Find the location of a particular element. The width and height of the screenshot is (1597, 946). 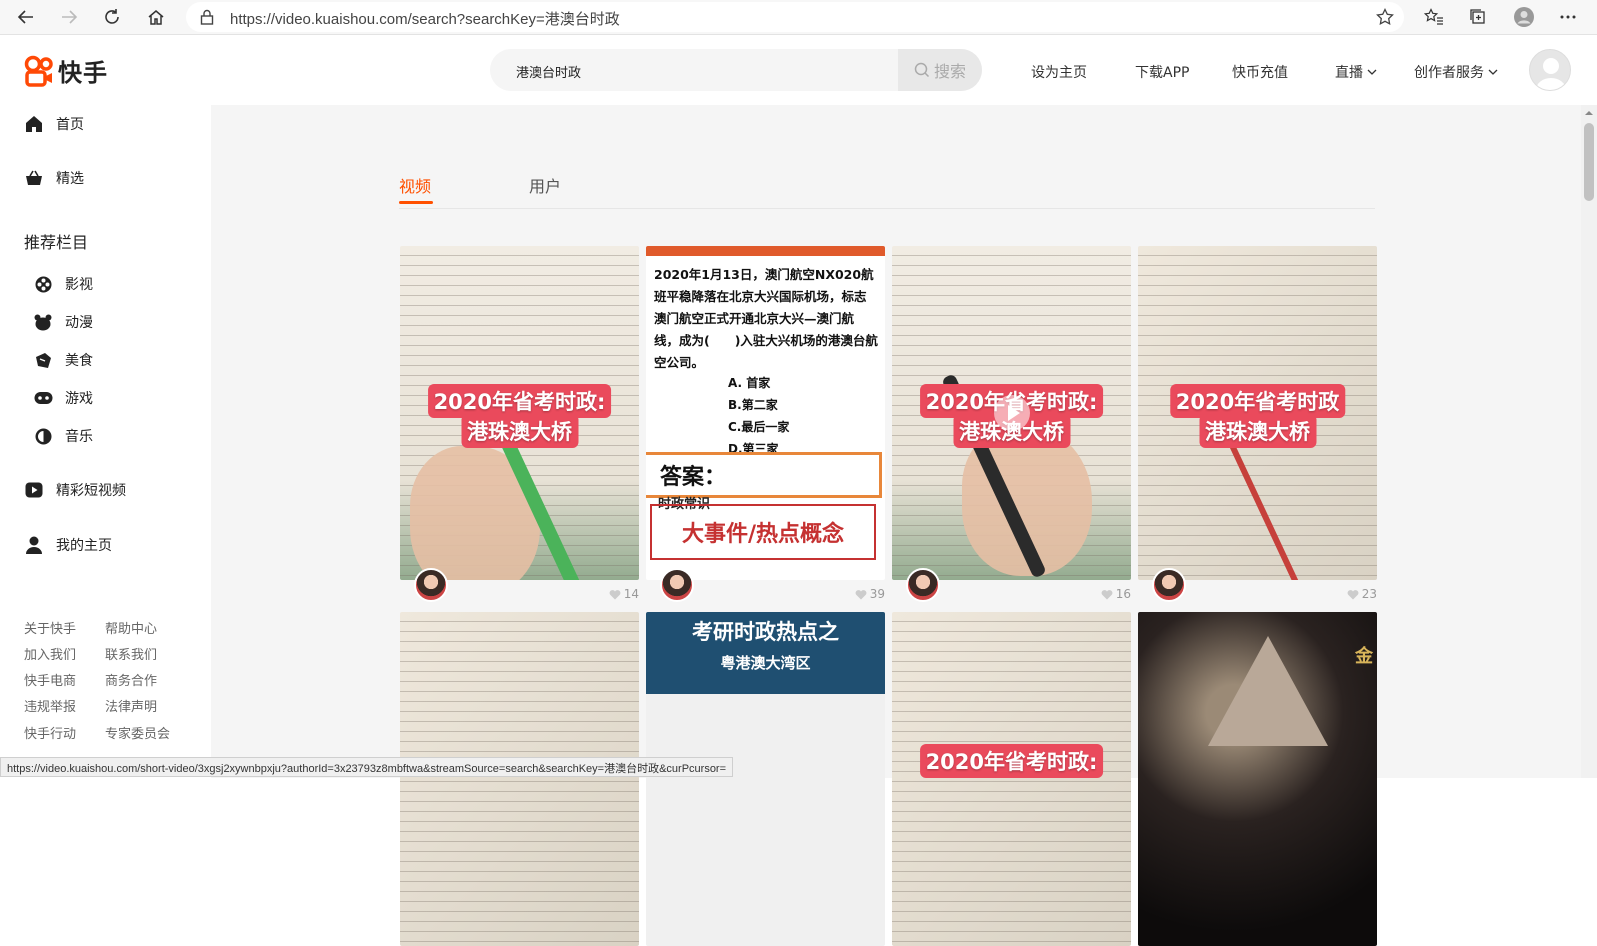

kuaishou-logo: 快手 is located at coordinates (66, 70).